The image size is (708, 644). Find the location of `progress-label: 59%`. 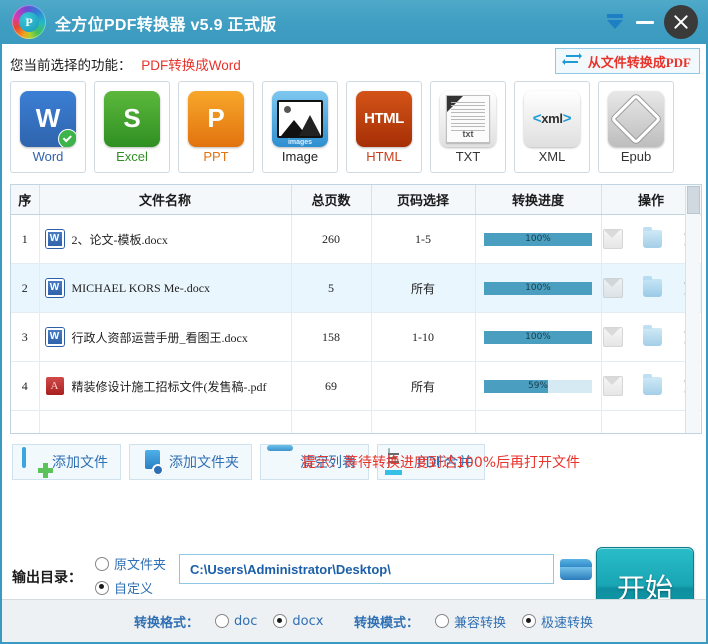

progress-label: 59% is located at coordinates (537, 385).